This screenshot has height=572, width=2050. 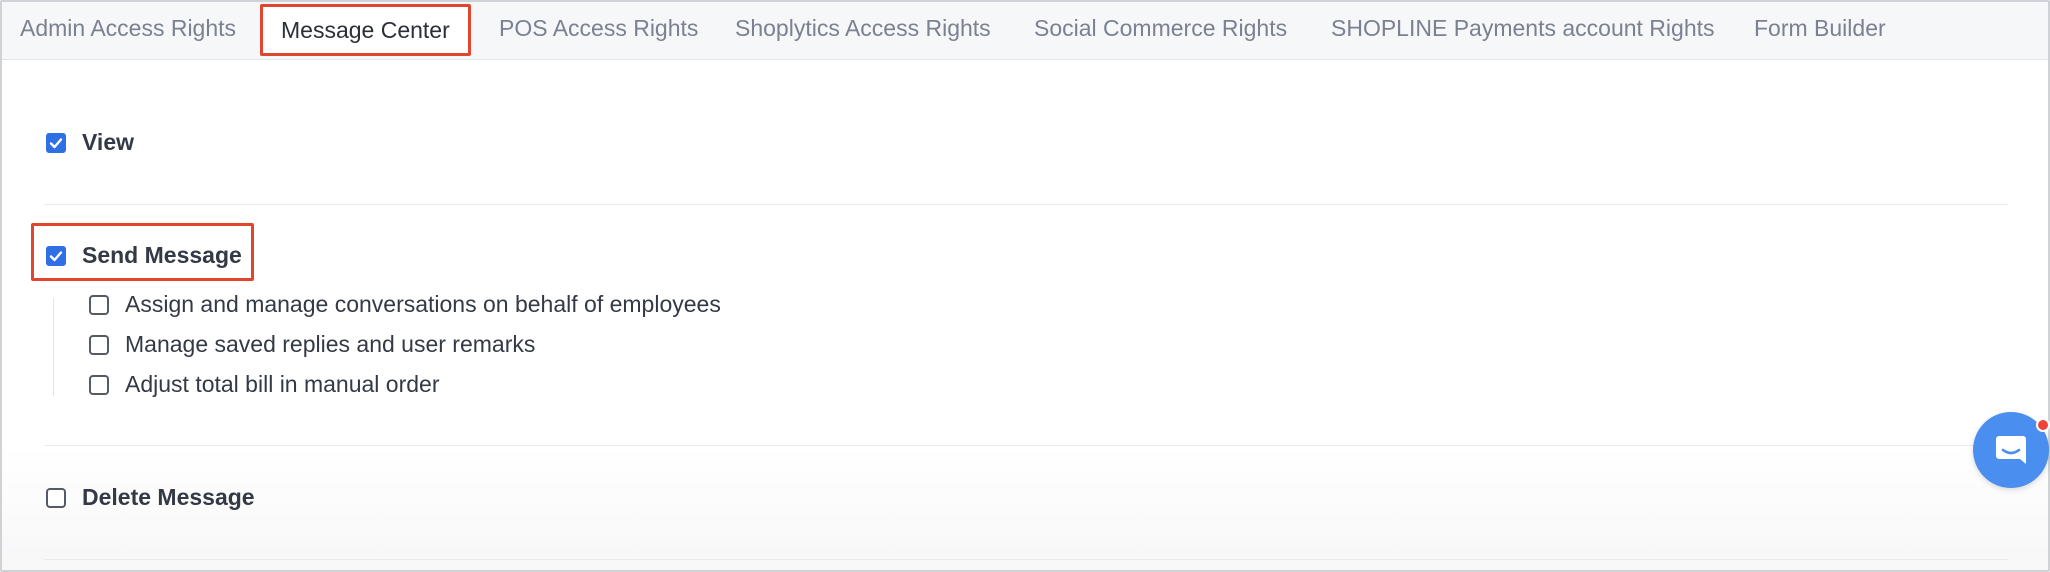 I want to click on send-message-checkbox, so click(x=56, y=255).